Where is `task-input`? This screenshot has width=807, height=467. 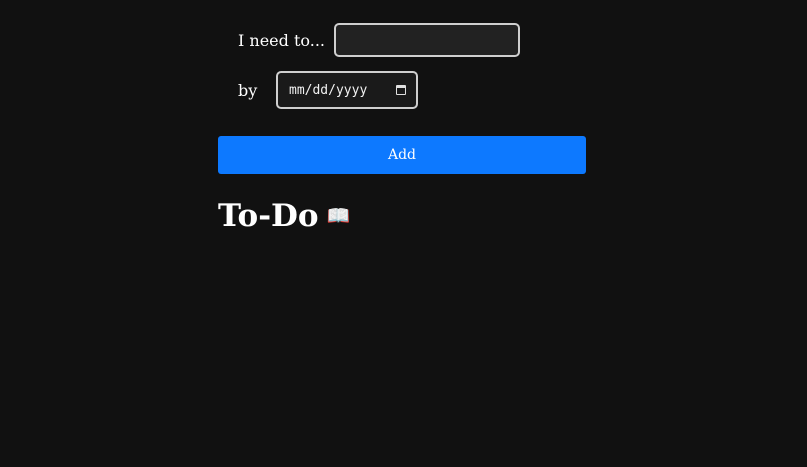
task-input is located at coordinates (427, 40).